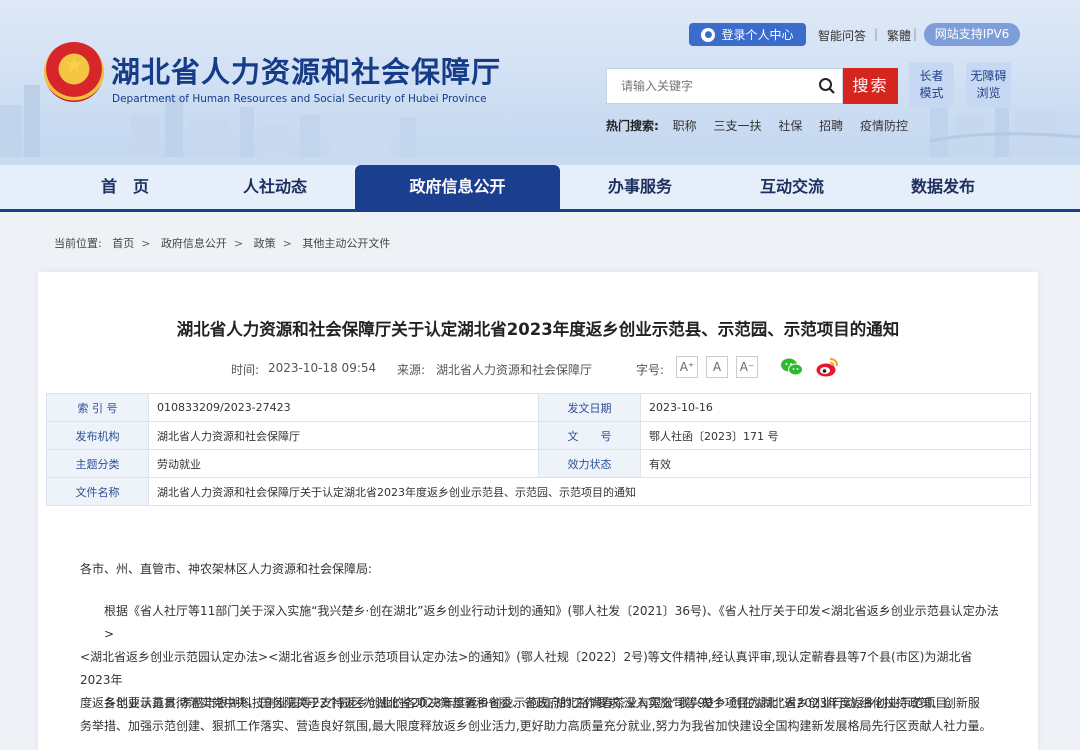 This screenshot has width=1080, height=750. What do you see at coordinates (790, 126) in the screenshot?
I see `hot-term-social-security: 社保` at bounding box center [790, 126].